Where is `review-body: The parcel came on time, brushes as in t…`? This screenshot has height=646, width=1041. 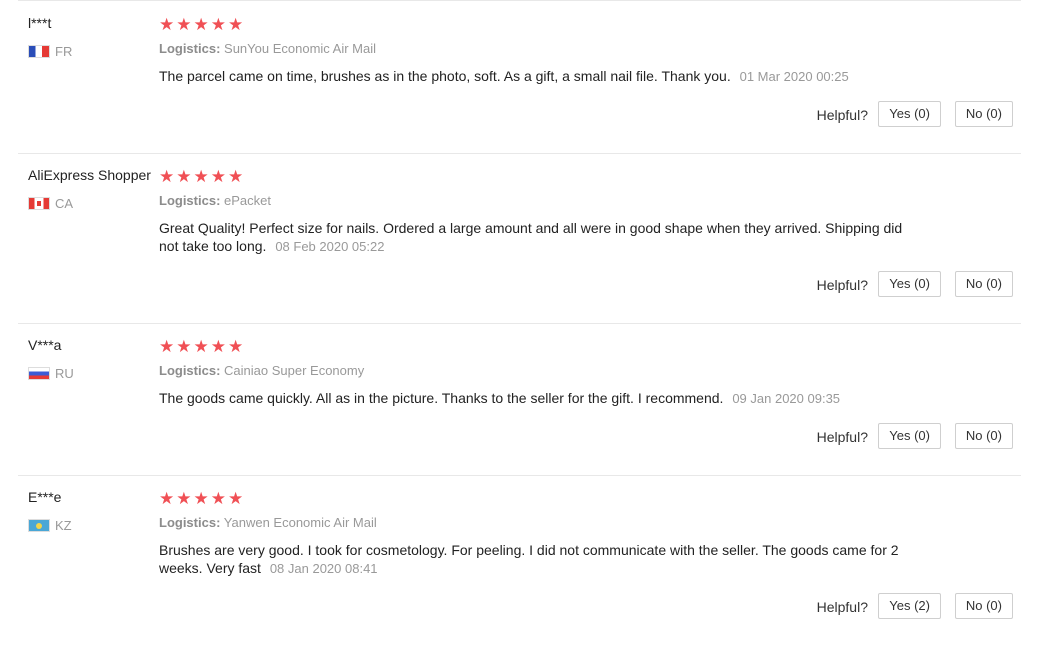 review-body: The parcel came on time, brushes as in t… is located at coordinates (445, 76).